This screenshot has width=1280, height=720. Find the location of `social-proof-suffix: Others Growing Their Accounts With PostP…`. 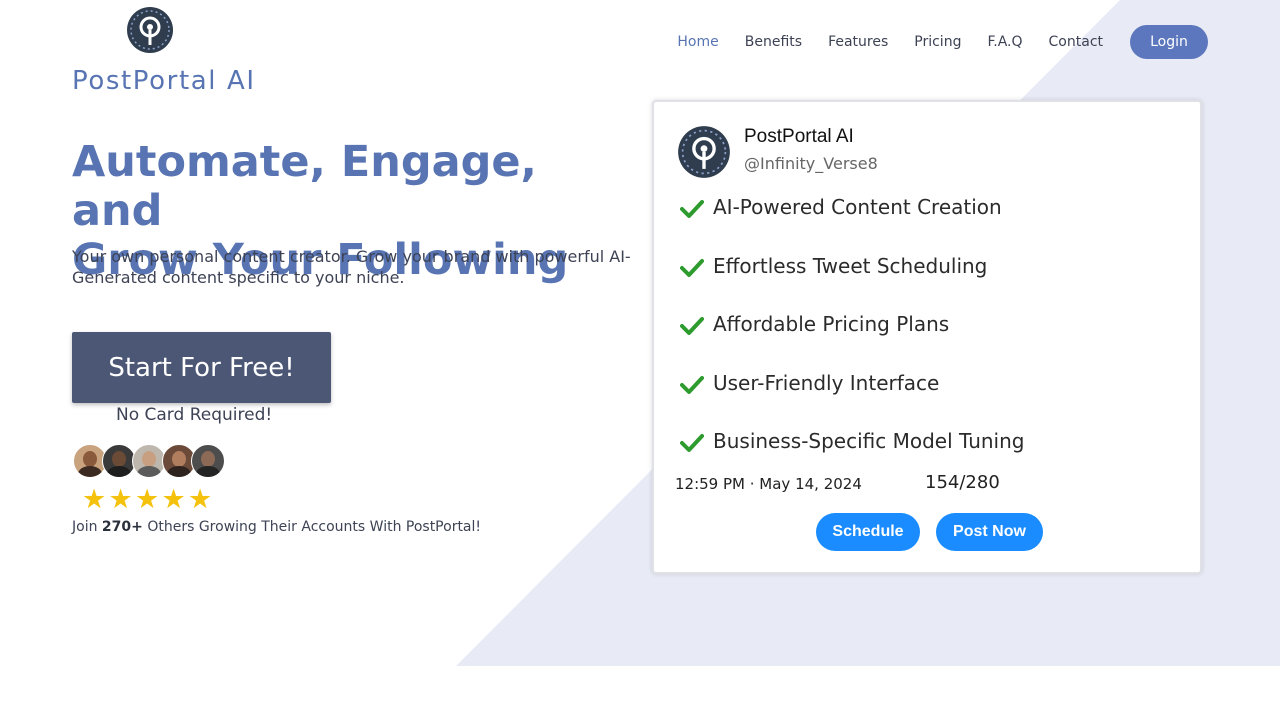

social-proof-suffix: Others Growing Their Accounts With PostP… is located at coordinates (312, 527).